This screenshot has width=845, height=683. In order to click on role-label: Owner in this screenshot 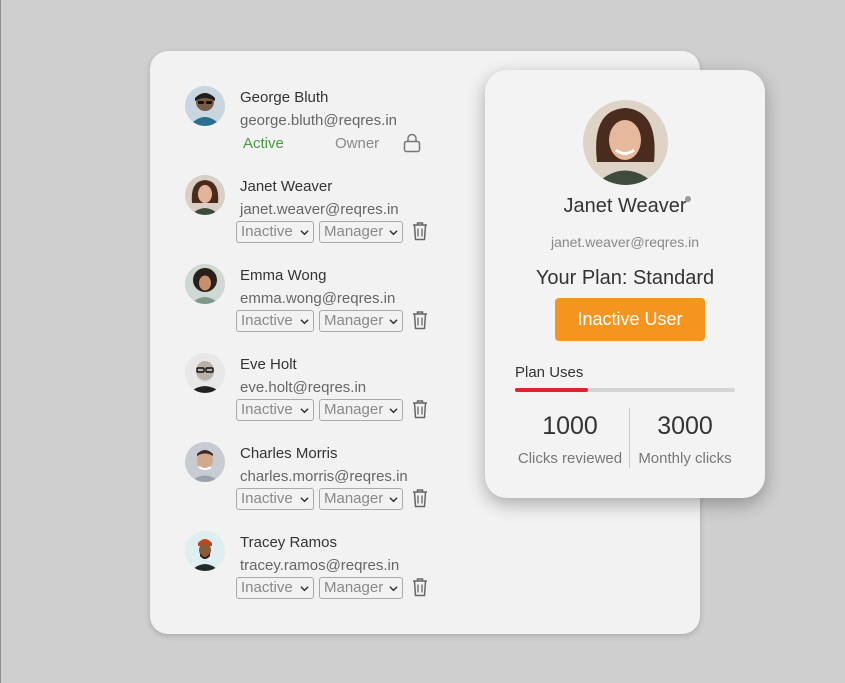, I will do `click(357, 143)`.